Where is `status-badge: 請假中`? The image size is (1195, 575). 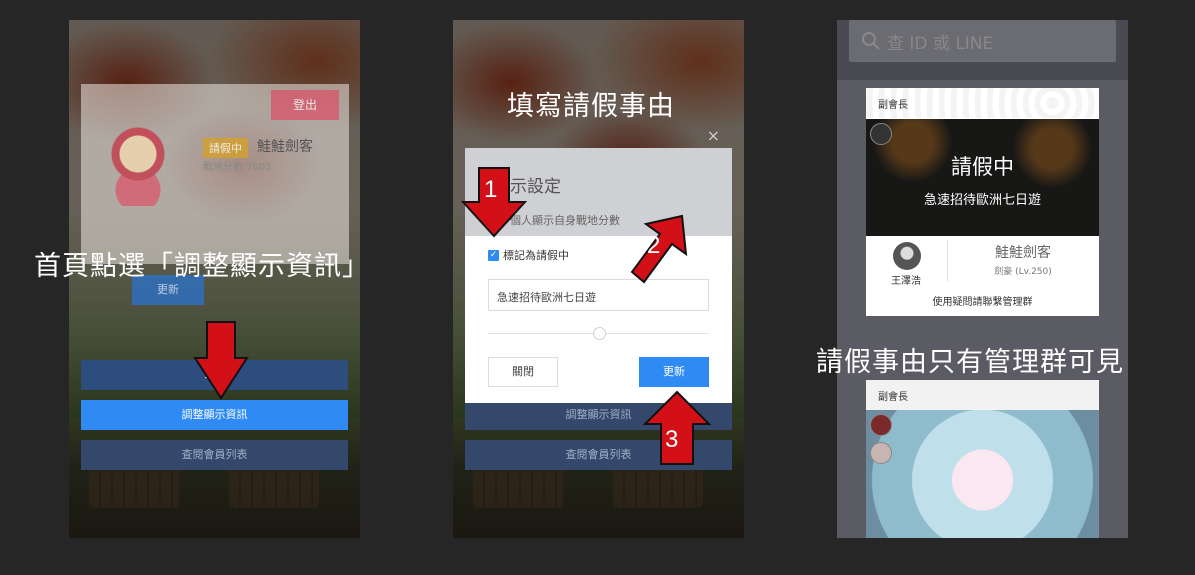 status-badge: 請假中 is located at coordinates (225, 148).